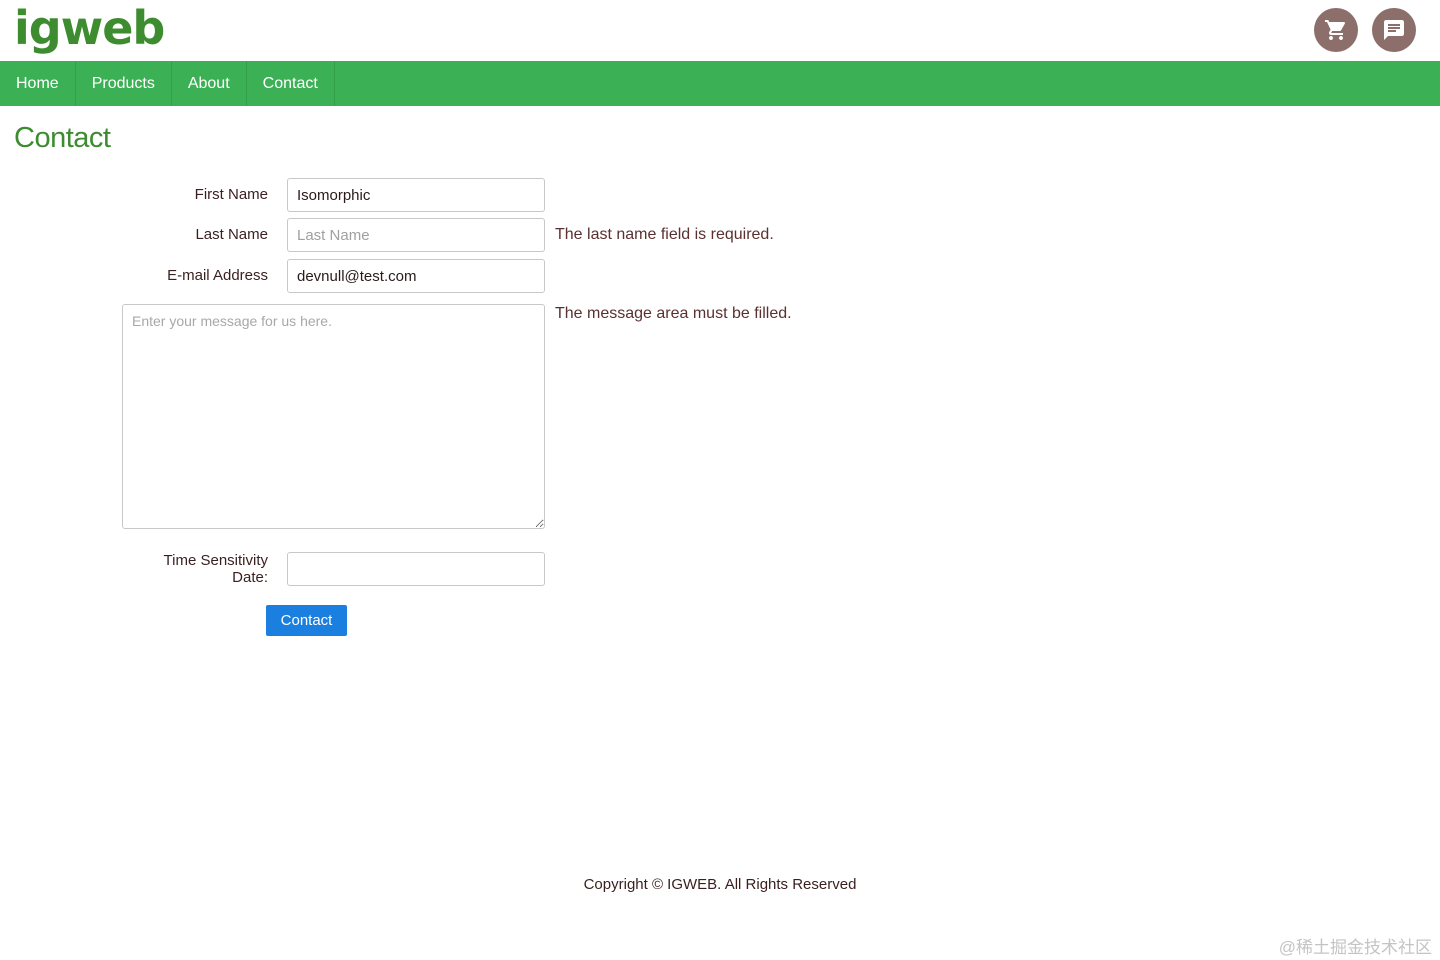  I want to click on watermark: @稀土掘金技术社区, so click(1355, 947).